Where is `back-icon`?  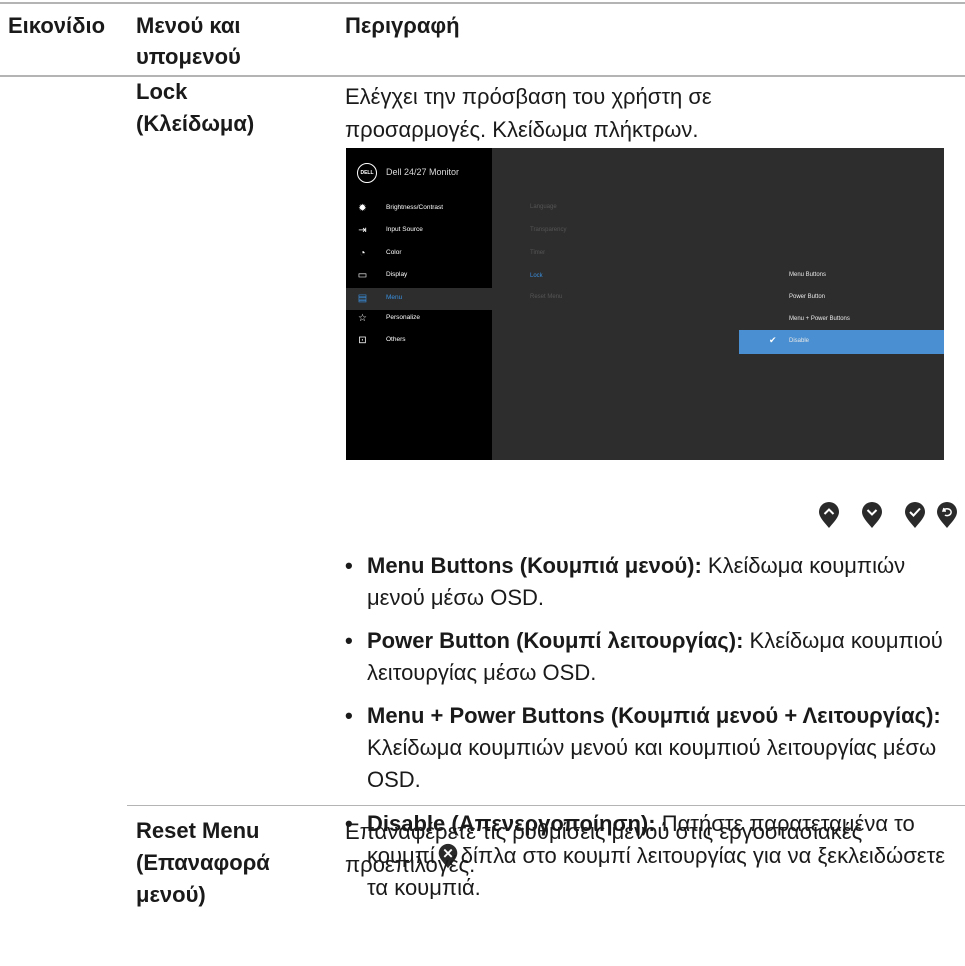 back-icon is located at coordinates (947, 515).